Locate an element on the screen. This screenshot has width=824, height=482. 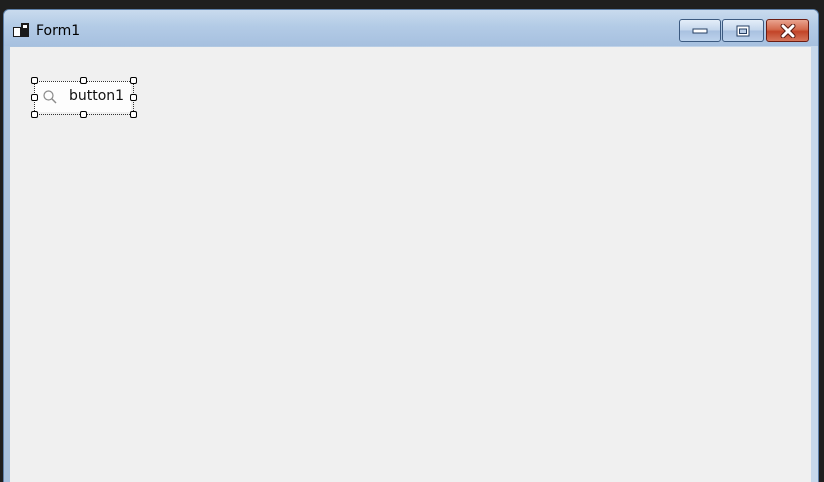
resize-handle-left is located at coordinates (34, 97).